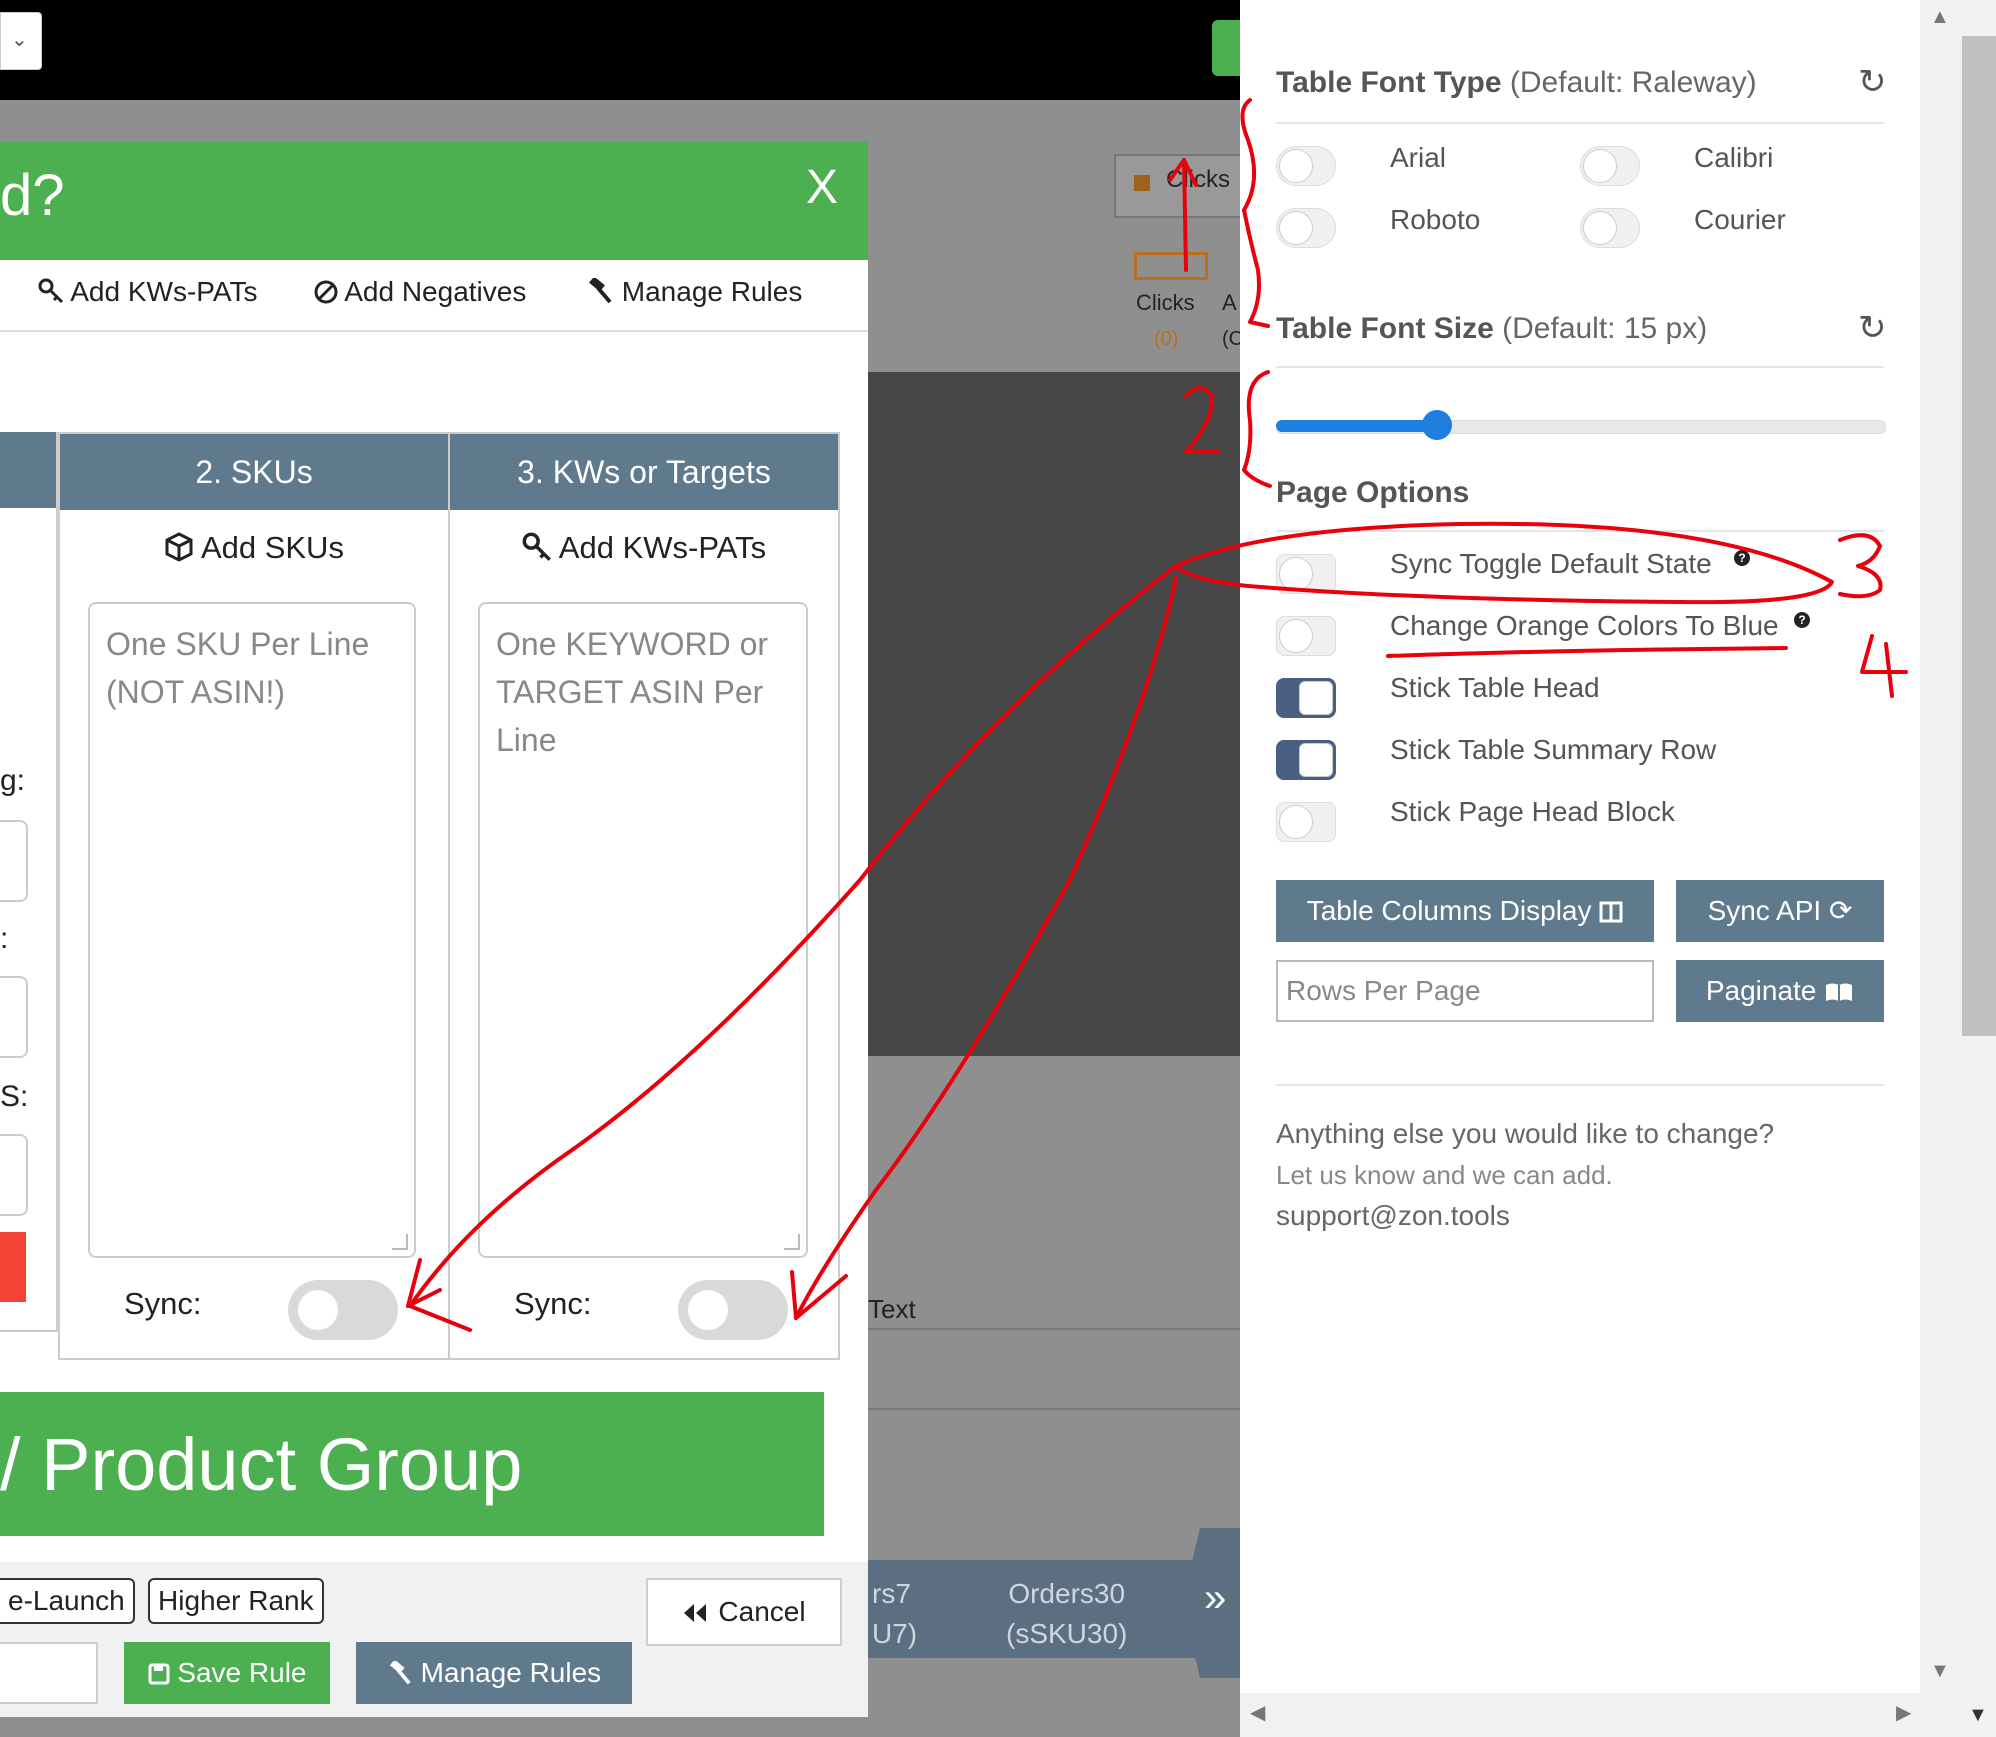  What do you see at coordinates (1066, 1614) in the screenshot?
I see `summary-cell-orders30: Orders30 (sSKU30)` at bounding box center [1066, 1614].